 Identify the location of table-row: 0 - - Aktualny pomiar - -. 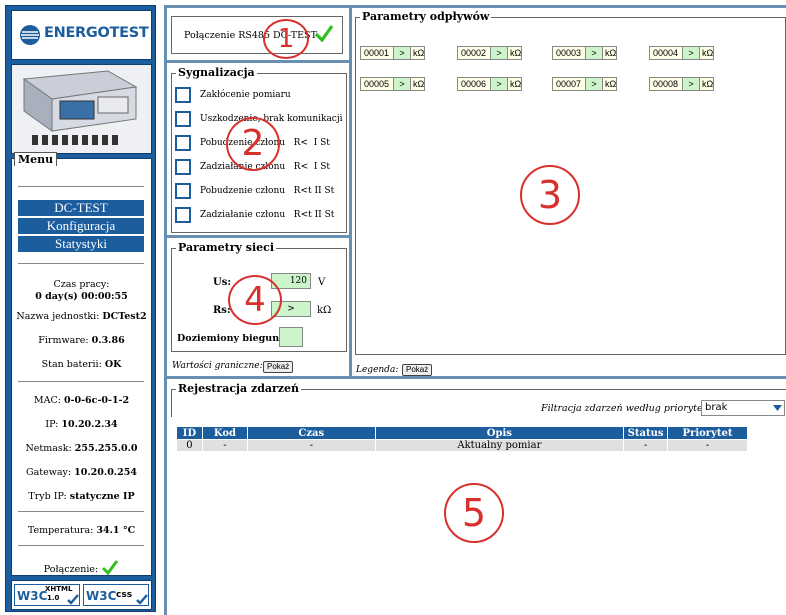
(462, 445).